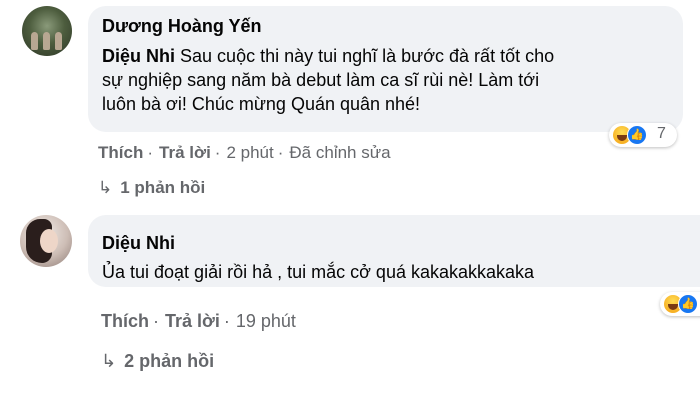 The image size is (700, 400). Describe the element at coordinates (157, 361) in the screenshot. I see `view-replies: ↳ 2 phản hồi` at that location.